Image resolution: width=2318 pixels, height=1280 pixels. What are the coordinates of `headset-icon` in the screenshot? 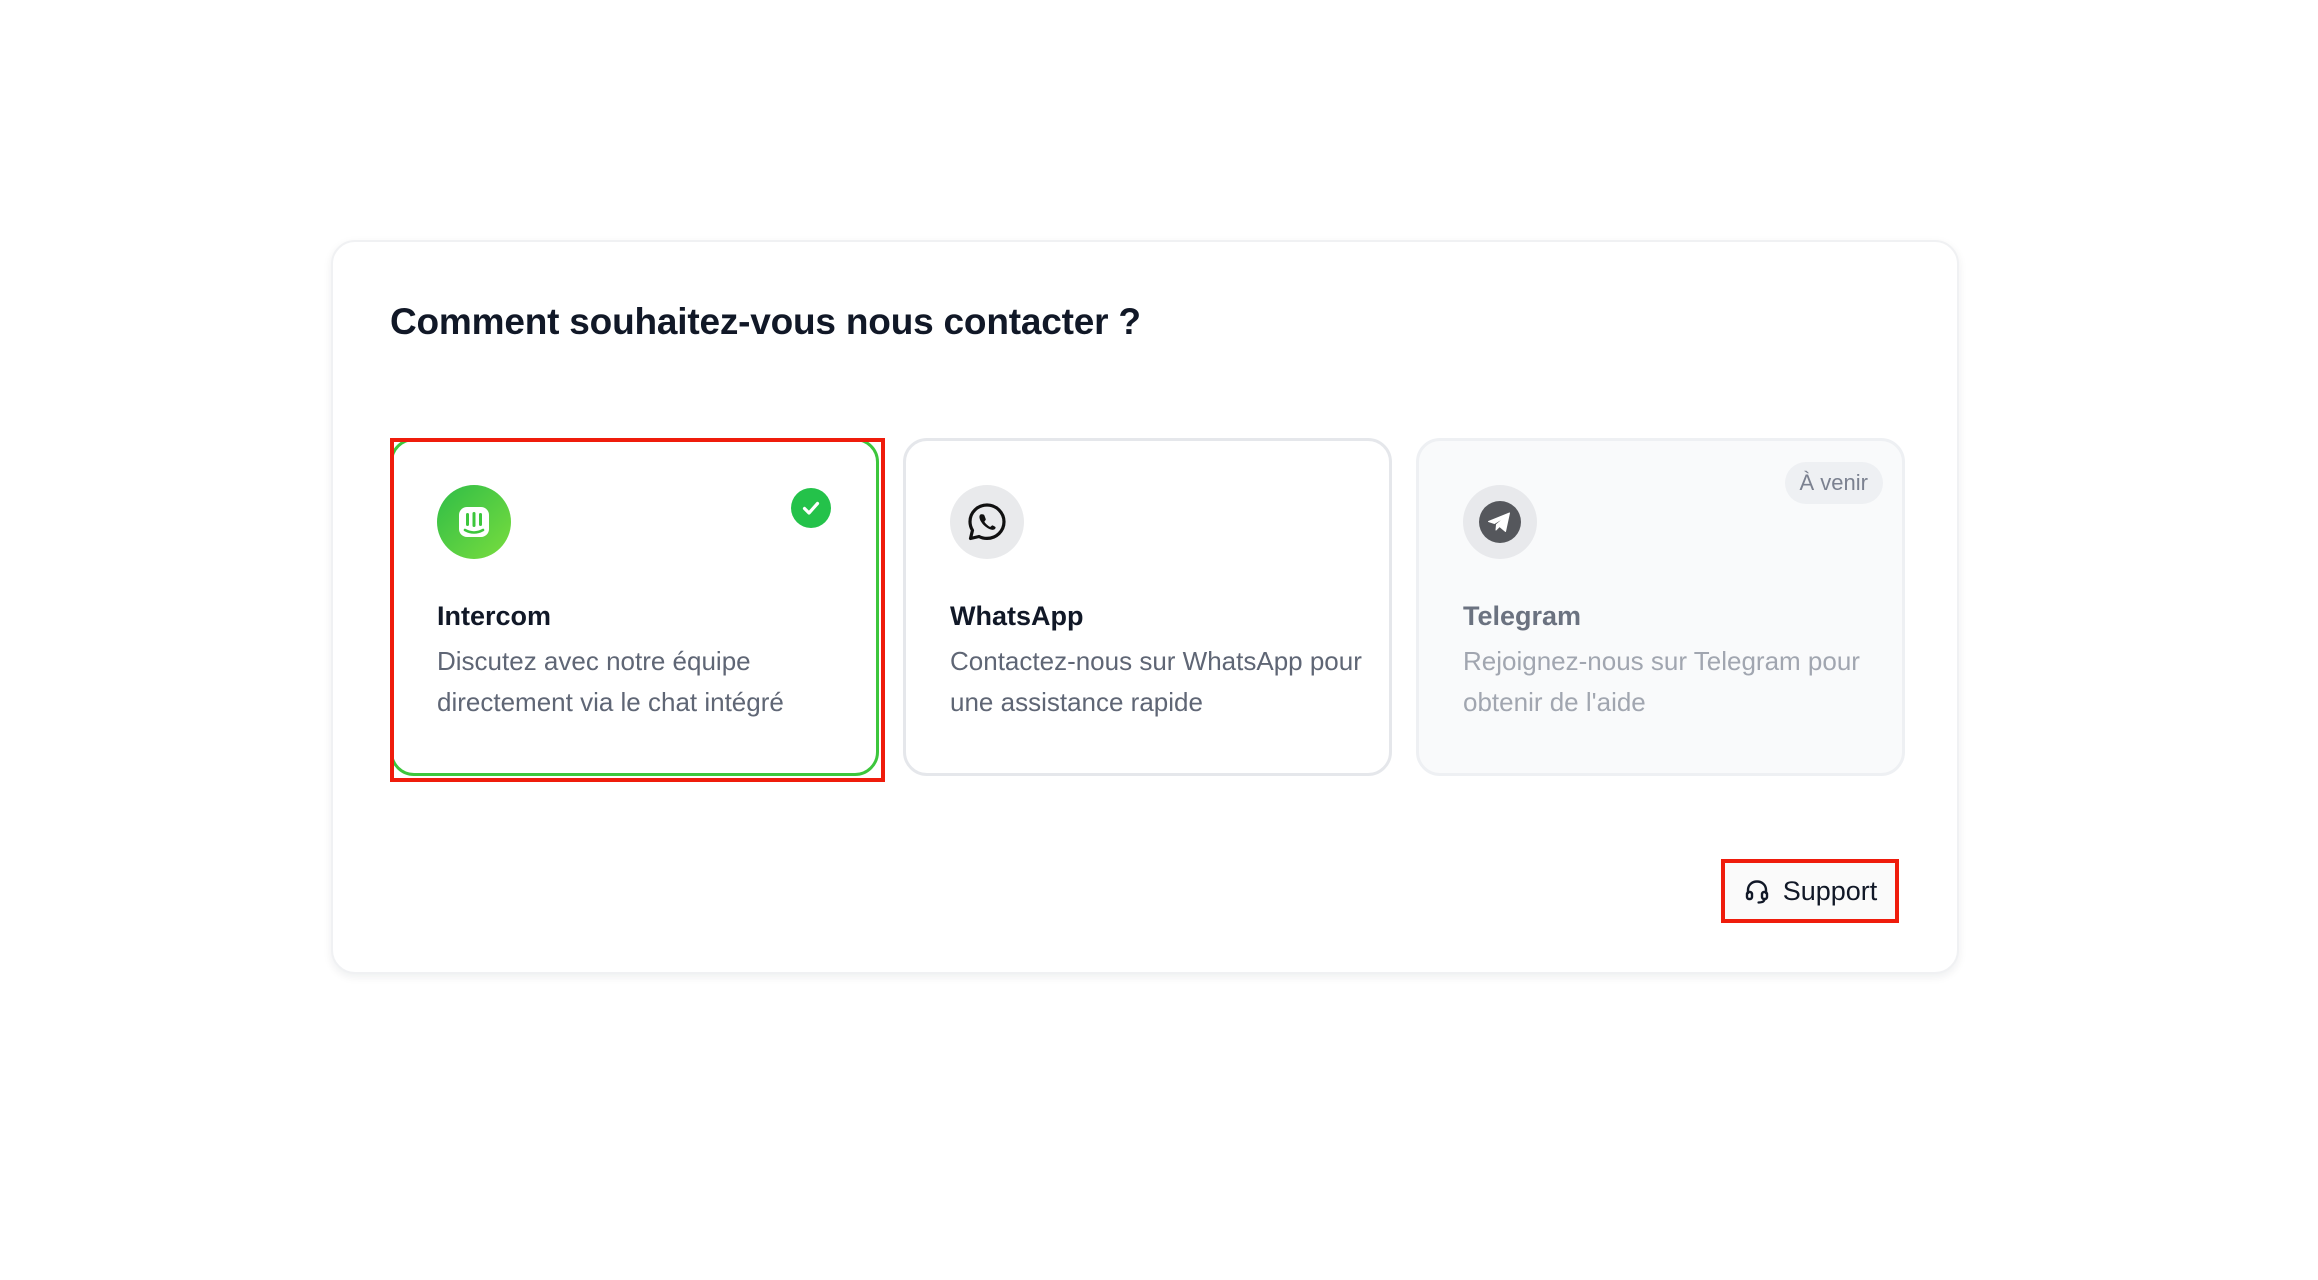 It's located at (1757, 891).